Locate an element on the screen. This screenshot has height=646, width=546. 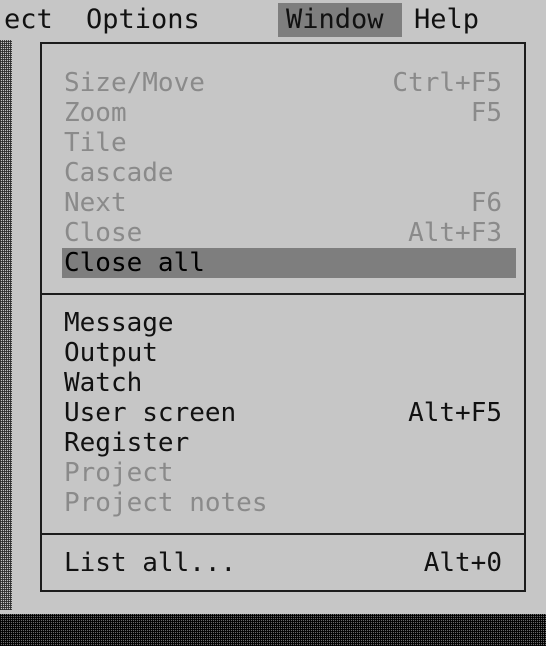
menu-item-shortcut: Alt+F5 is located at coordinates (455, 413).